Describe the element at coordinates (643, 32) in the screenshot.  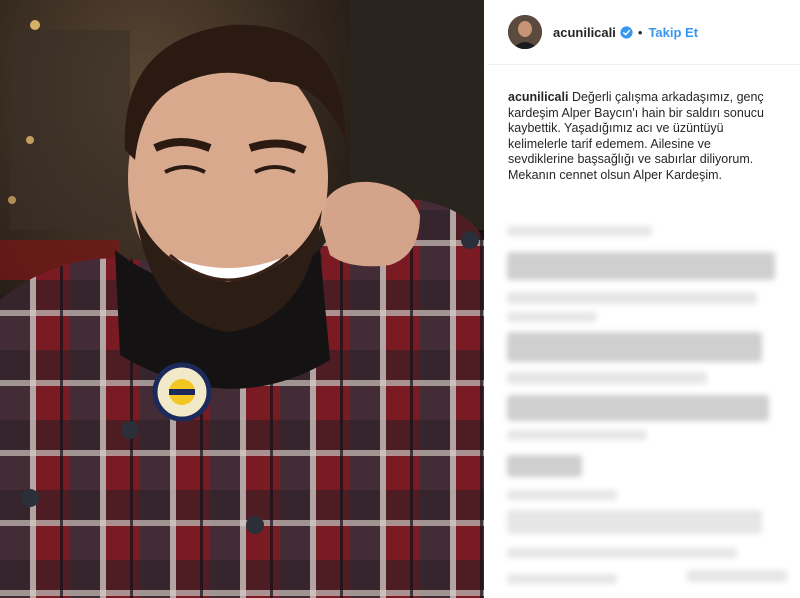
I see `post-header: acunilicali • Takip Et` at that location.